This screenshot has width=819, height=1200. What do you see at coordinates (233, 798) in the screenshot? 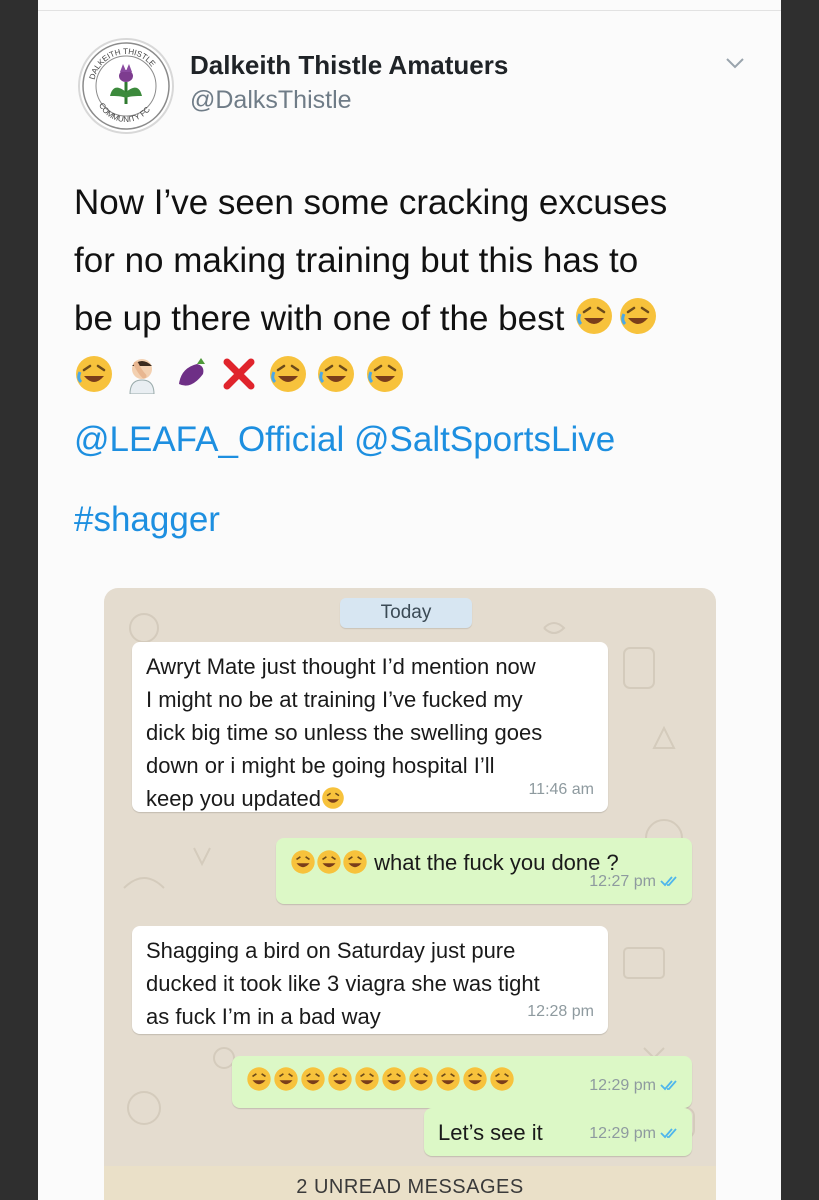
I see `message-line: keep you updated` at bounding box center [233, 798].